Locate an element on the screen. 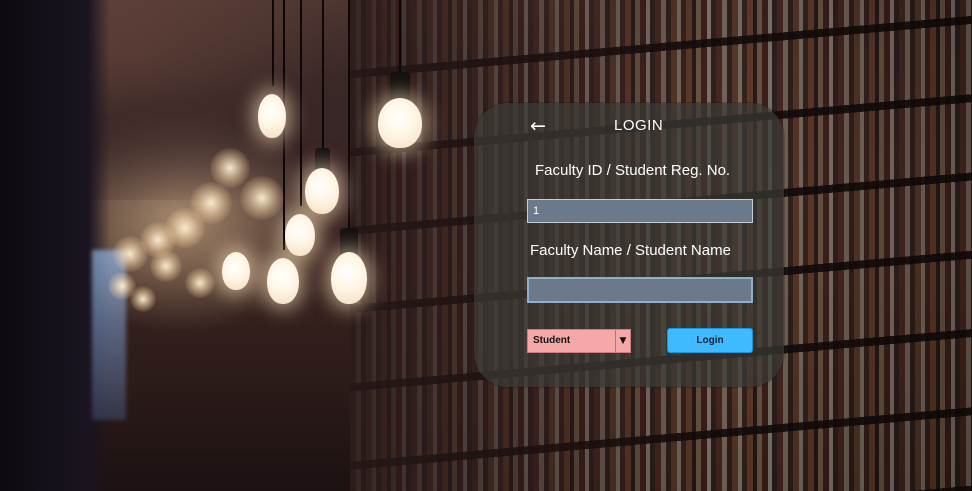  back-button: ← is located at coordinates (541, 126).